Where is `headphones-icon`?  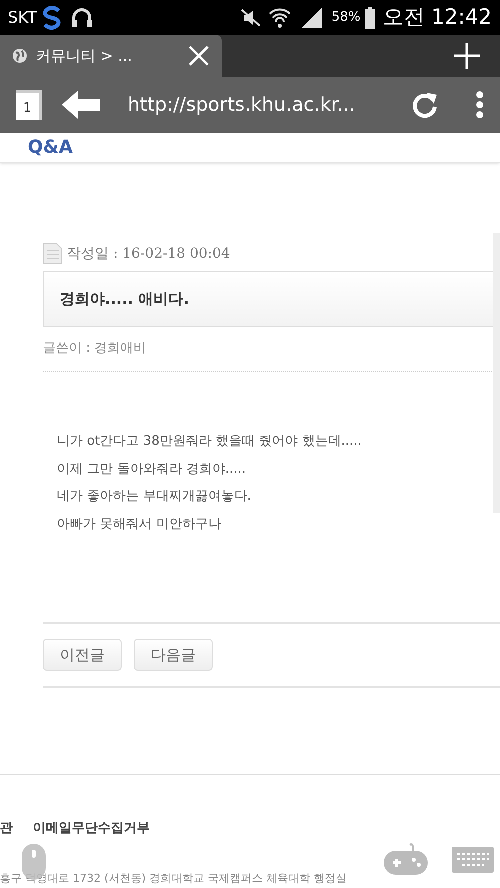
headphones-icon is located at coordinates (82, 18).